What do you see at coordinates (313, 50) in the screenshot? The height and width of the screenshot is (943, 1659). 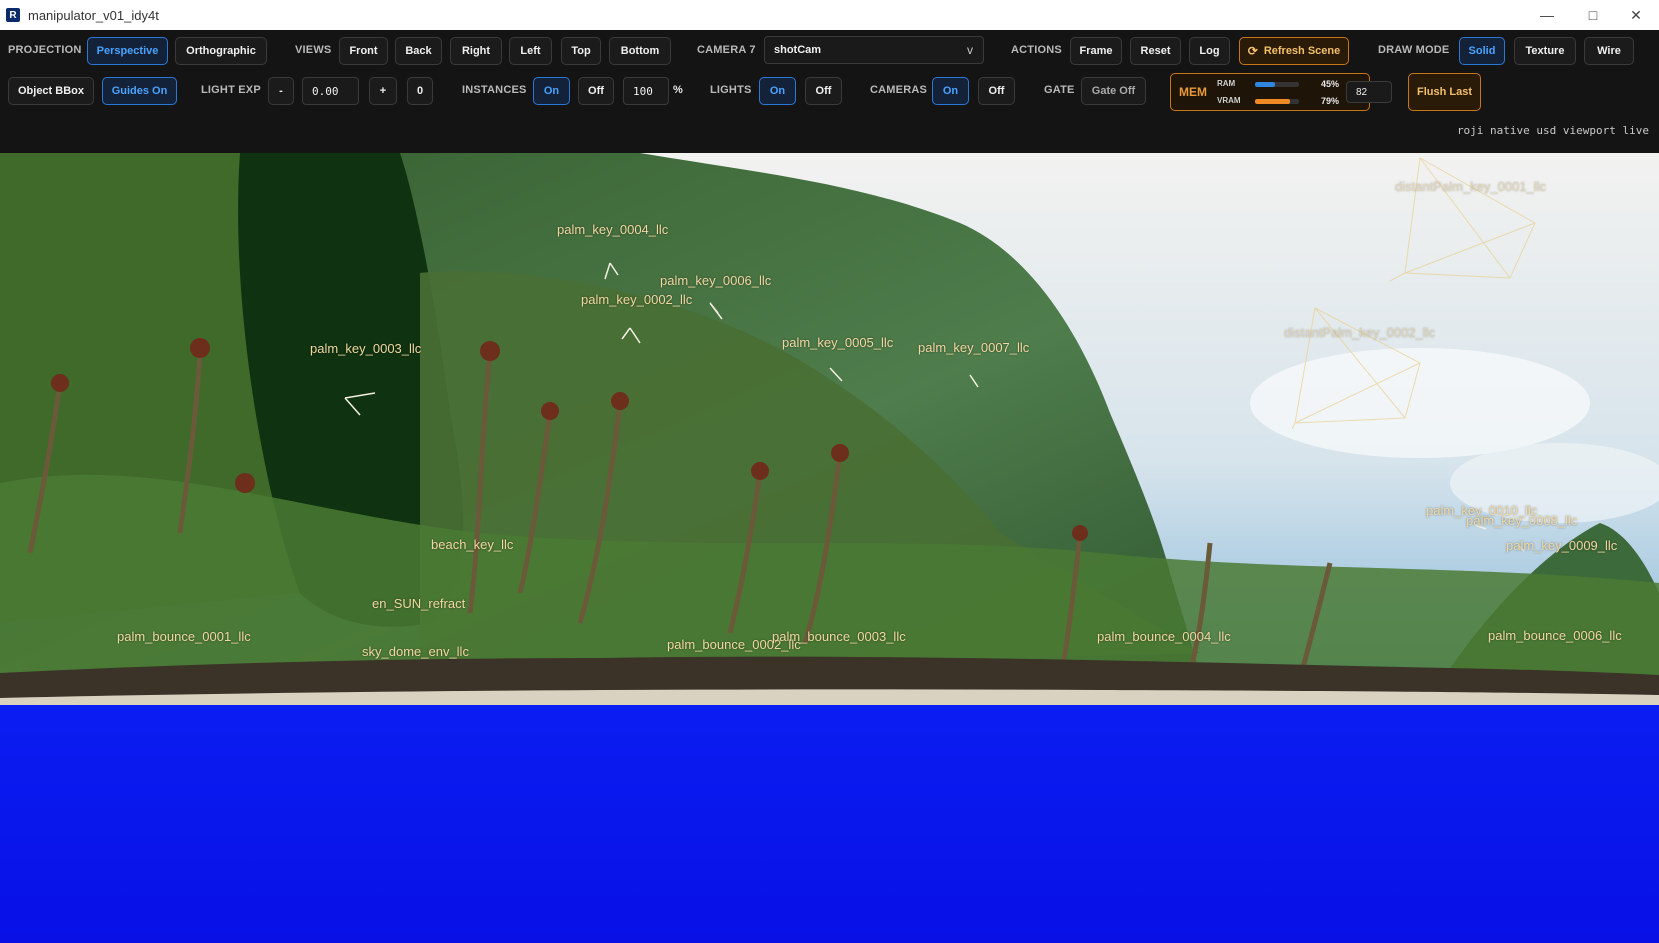 I see `views-label: VIEWS` at bounding box center [313, 50].